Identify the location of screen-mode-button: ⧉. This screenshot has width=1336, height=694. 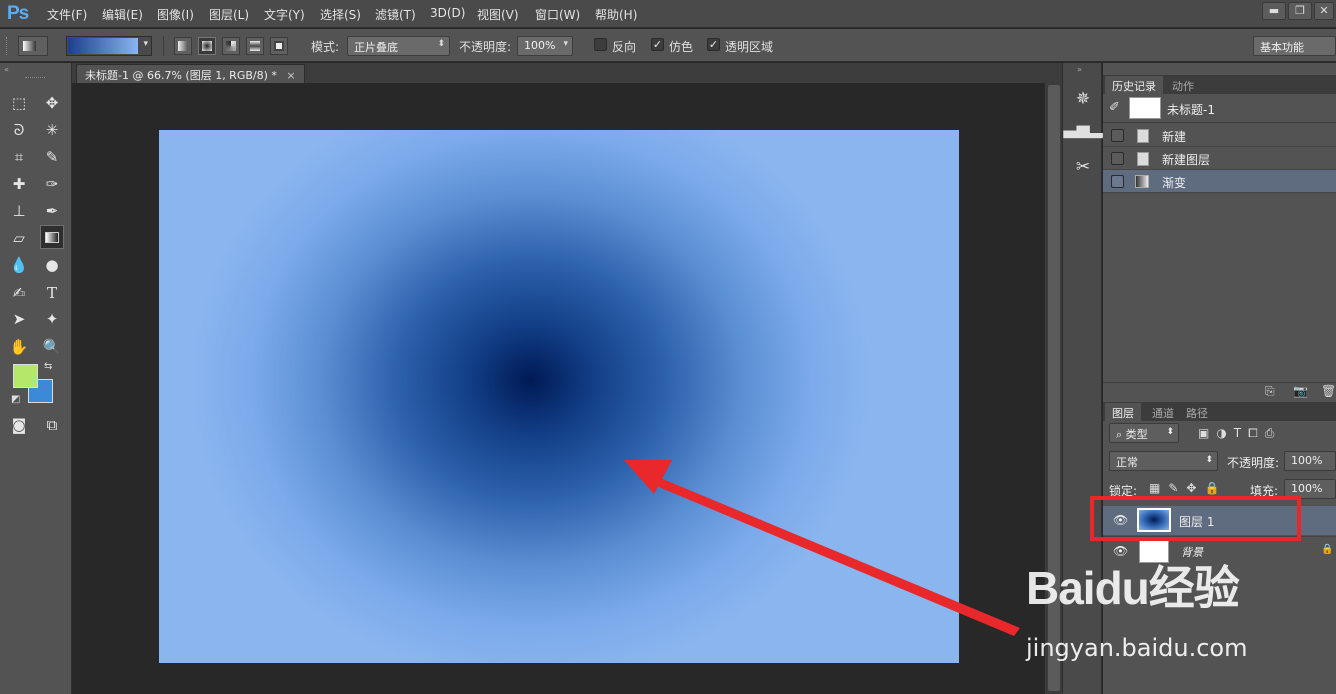
(52, 425).